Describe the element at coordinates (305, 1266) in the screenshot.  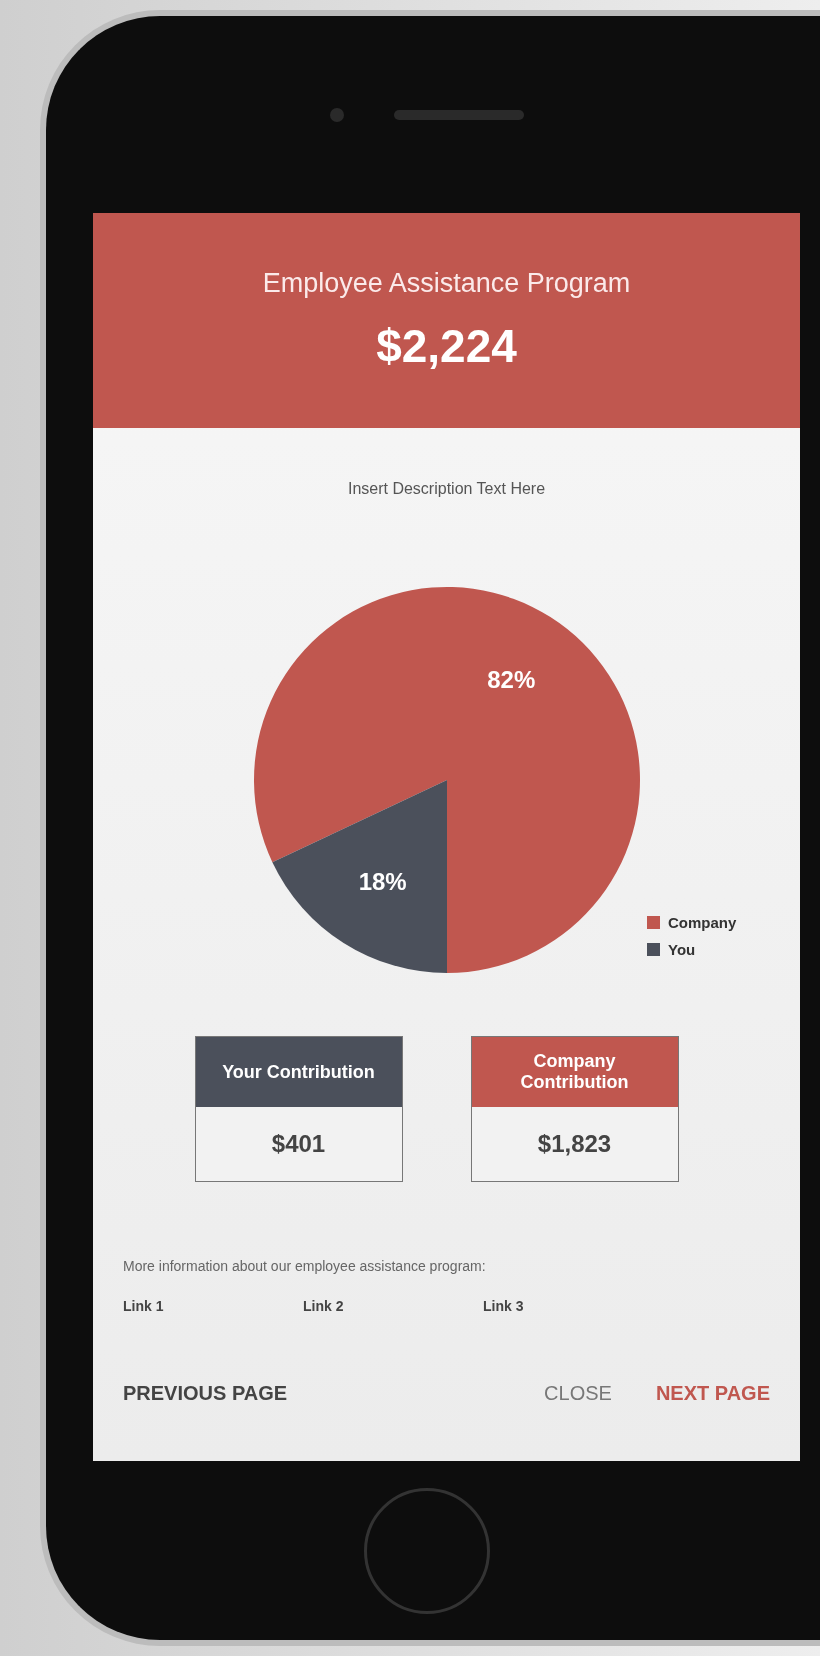
I see `info-text: More information about our employee assistance program:` at that location.